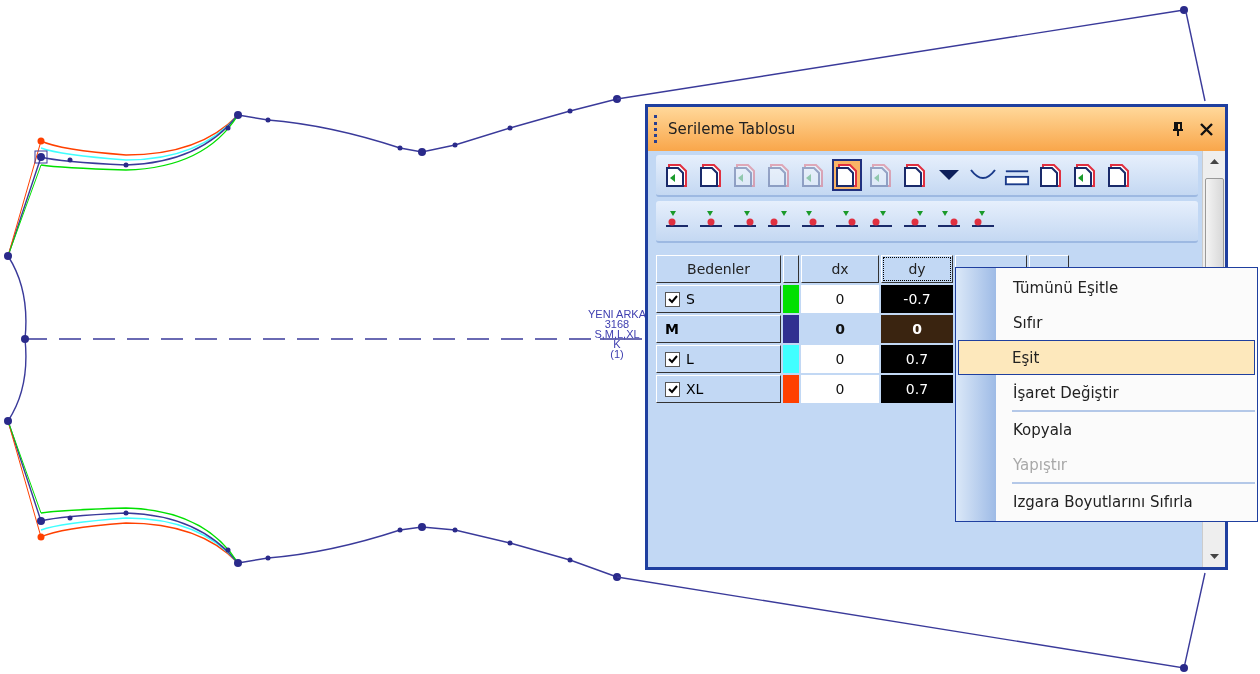  What do you see at coordinates (690, 299) in the screenshot?
I see `size-label: S` at bounding box center [690, 299].